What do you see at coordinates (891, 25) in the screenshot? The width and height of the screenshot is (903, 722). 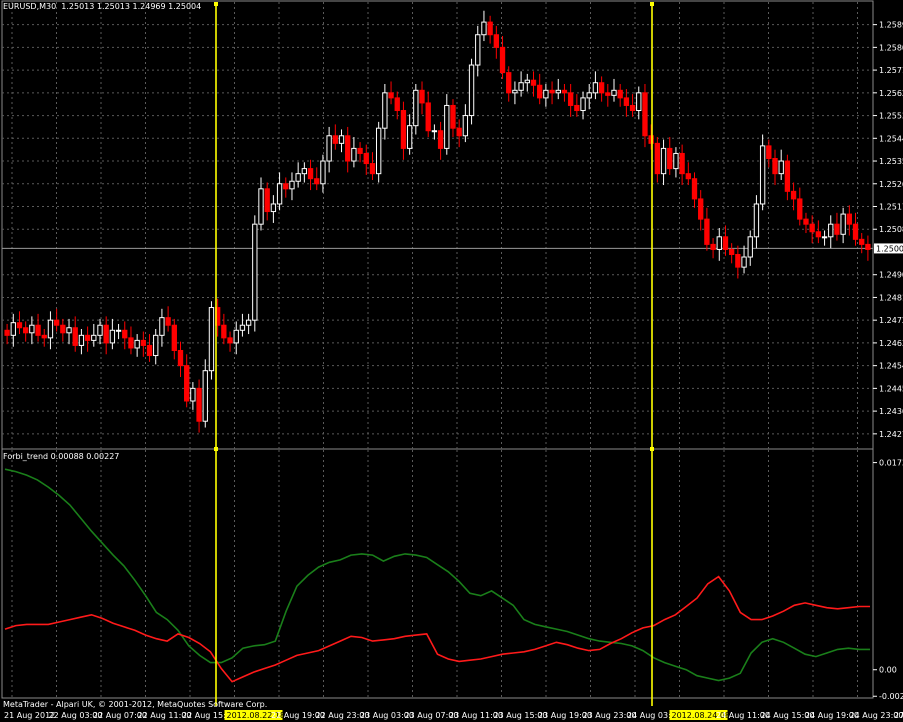 I see `y-tick-label: 1.25890` at bounding box center [891, 25].